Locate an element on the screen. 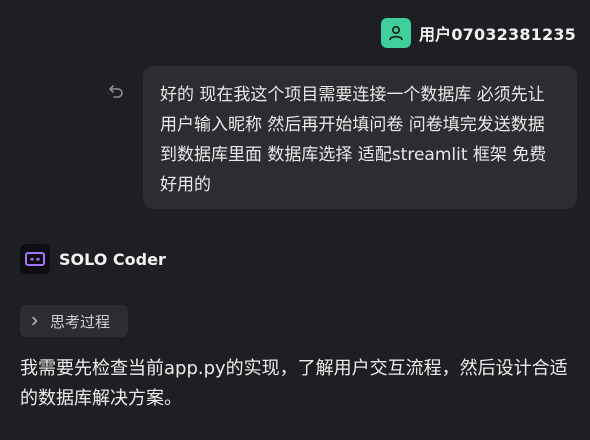 The height and width of the screenshot is (440, 590). undo-button is located at coordinates (116, 92).